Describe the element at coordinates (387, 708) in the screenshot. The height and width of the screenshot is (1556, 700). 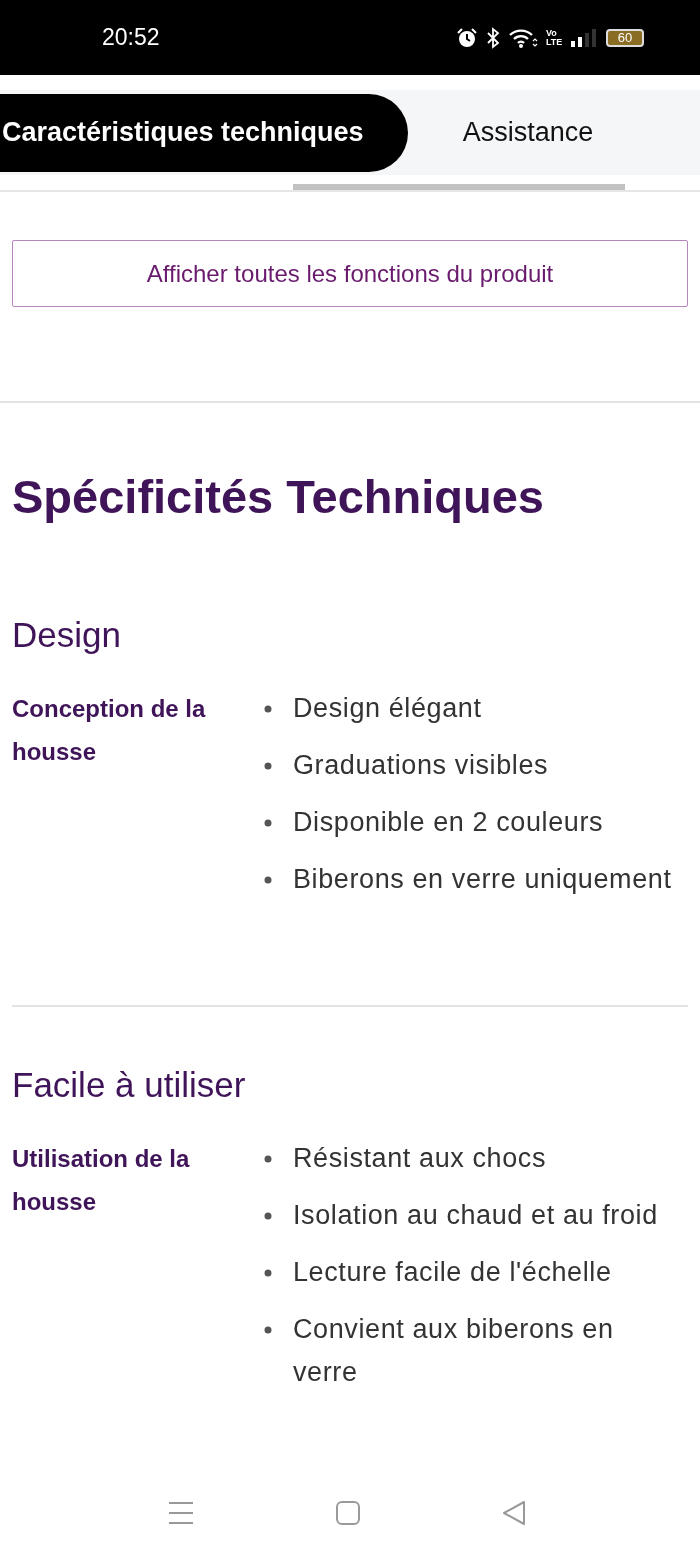
I see `spec-item: Design élégant` at that location.